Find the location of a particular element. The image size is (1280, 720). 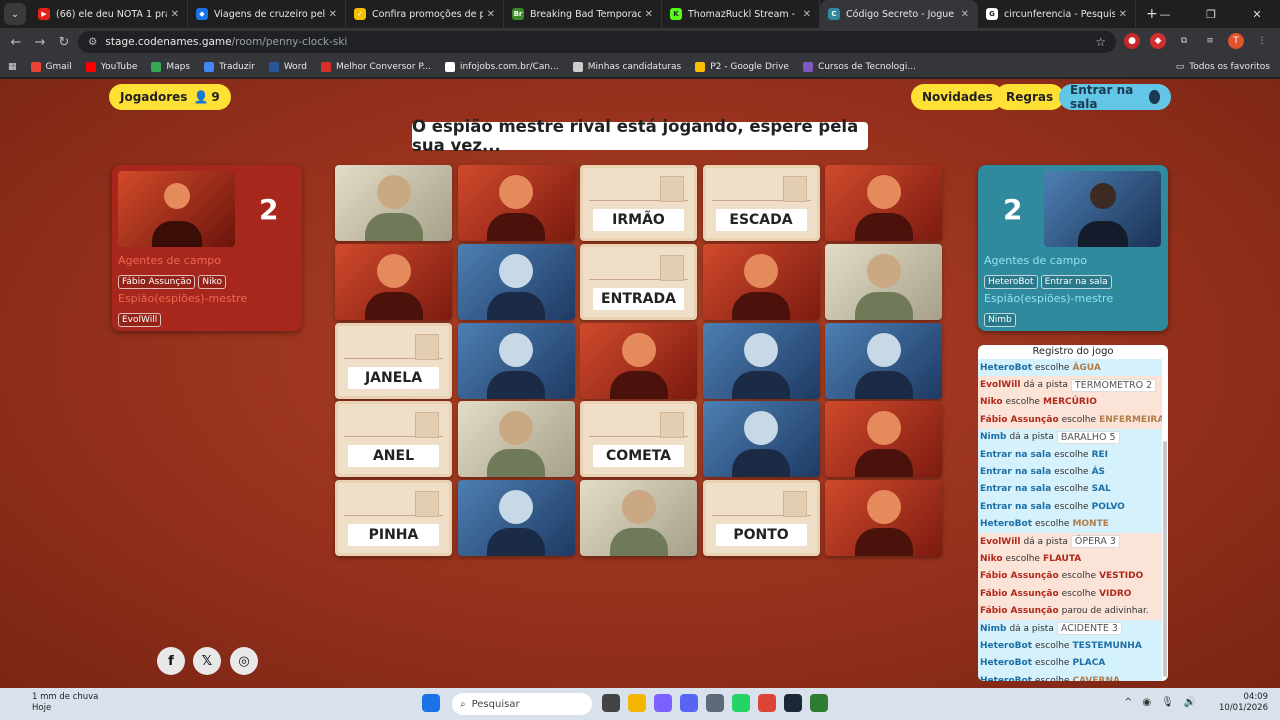

browser-tab: Br Breaking Bad Temporada 5 Epi ✕ is located at coordinates (583, 14).